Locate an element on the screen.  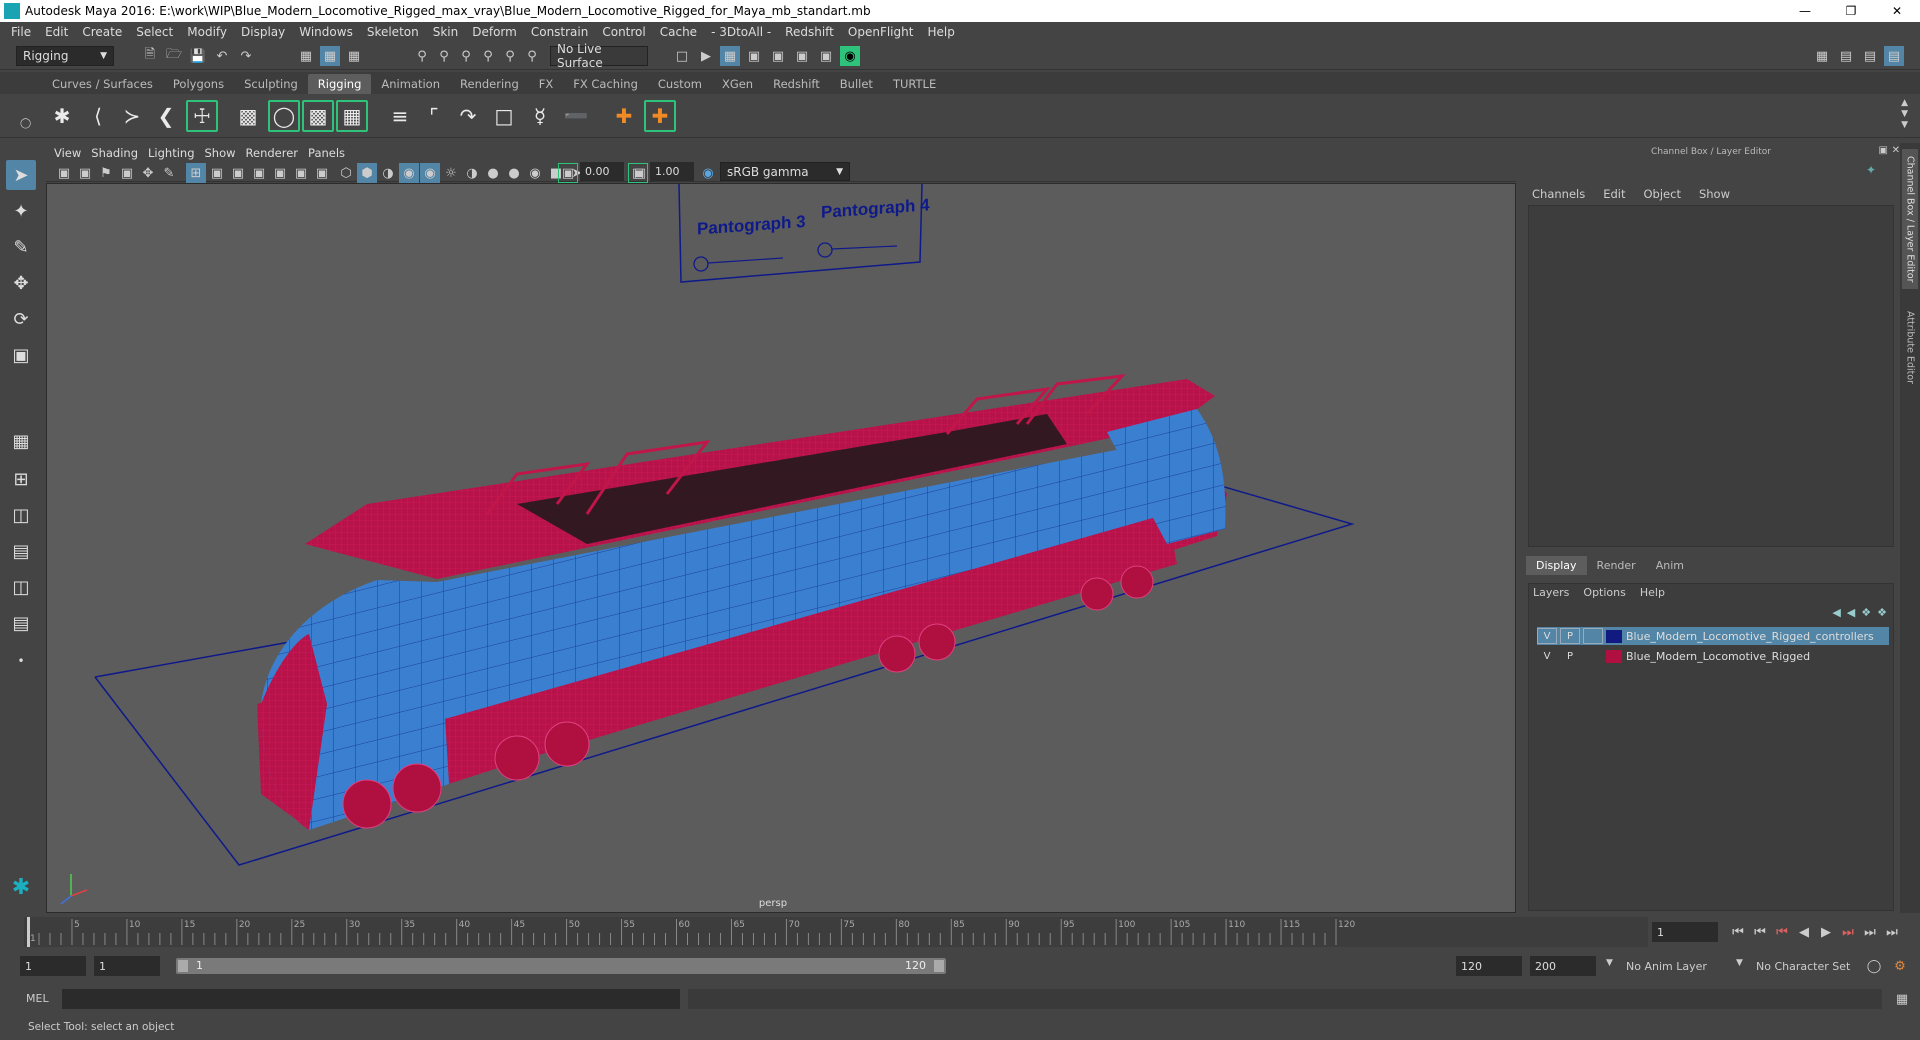
menu-item: Select is located at coordinates (154, 32).